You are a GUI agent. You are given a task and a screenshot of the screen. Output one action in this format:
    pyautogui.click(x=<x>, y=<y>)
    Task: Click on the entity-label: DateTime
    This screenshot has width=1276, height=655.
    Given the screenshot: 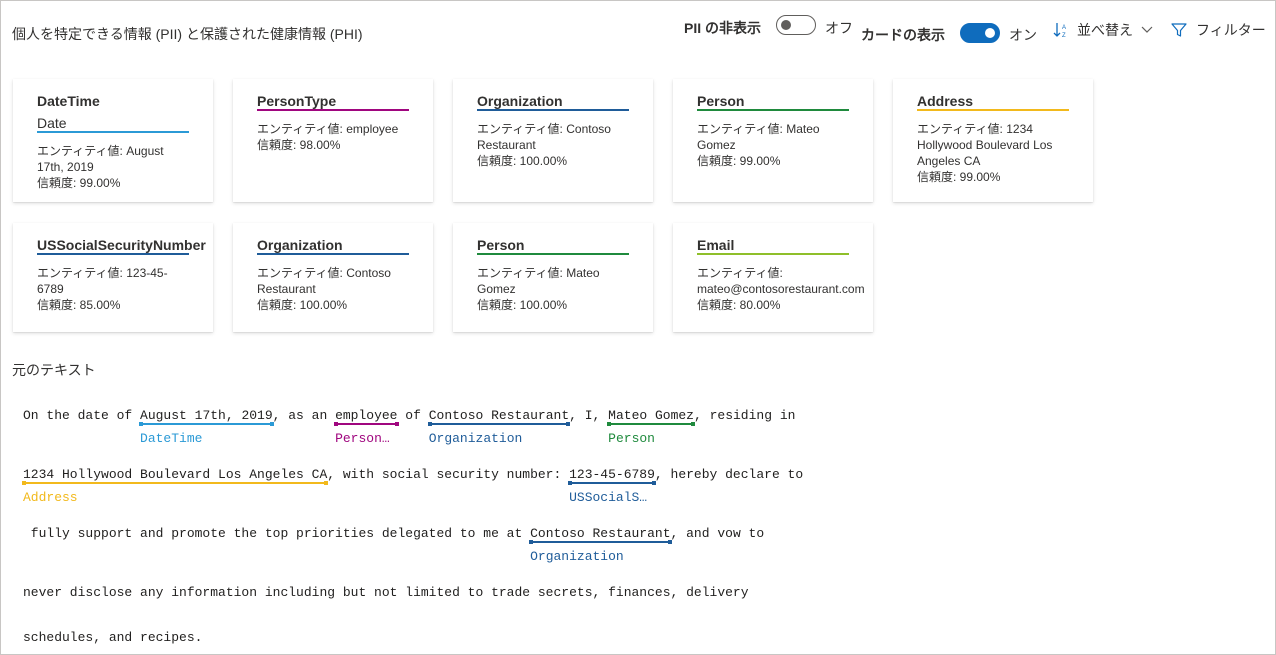 What is the action you would take?
    pyautogui.click(x=171, y=438)
    